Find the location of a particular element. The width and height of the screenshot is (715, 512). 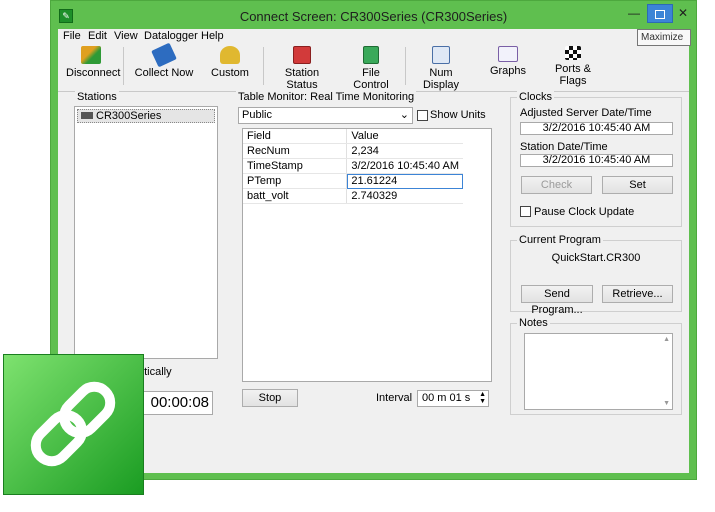

table-row: TimeStamp 3/2/2016 10:45:40 AM is located at coordinates (353, 166).